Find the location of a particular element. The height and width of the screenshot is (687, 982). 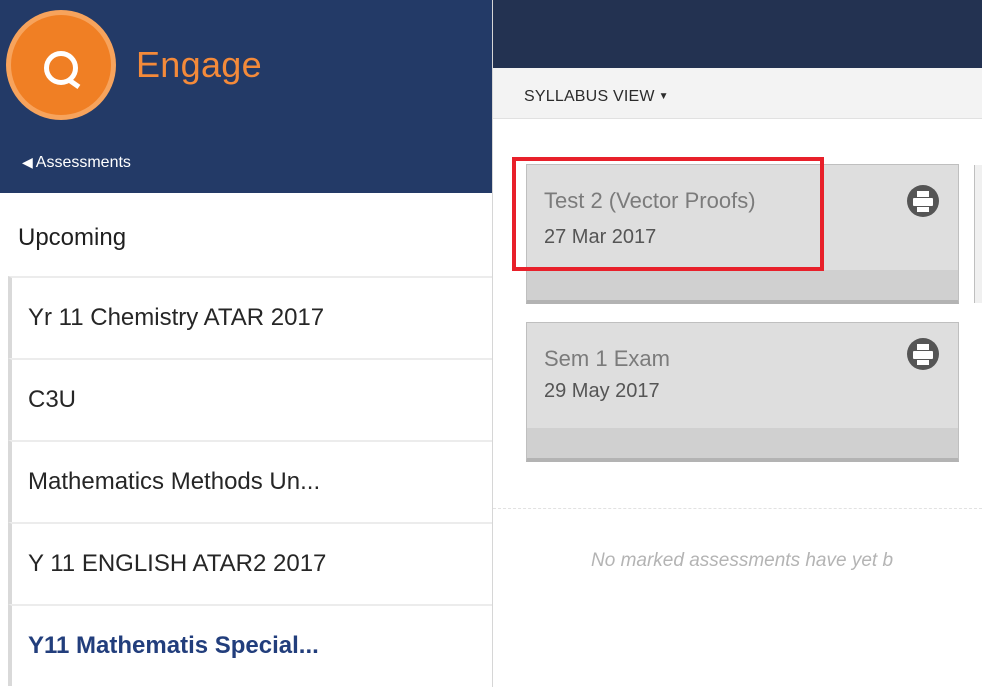

caret-down-icon: ▼ is located at coordinates (663, 96).